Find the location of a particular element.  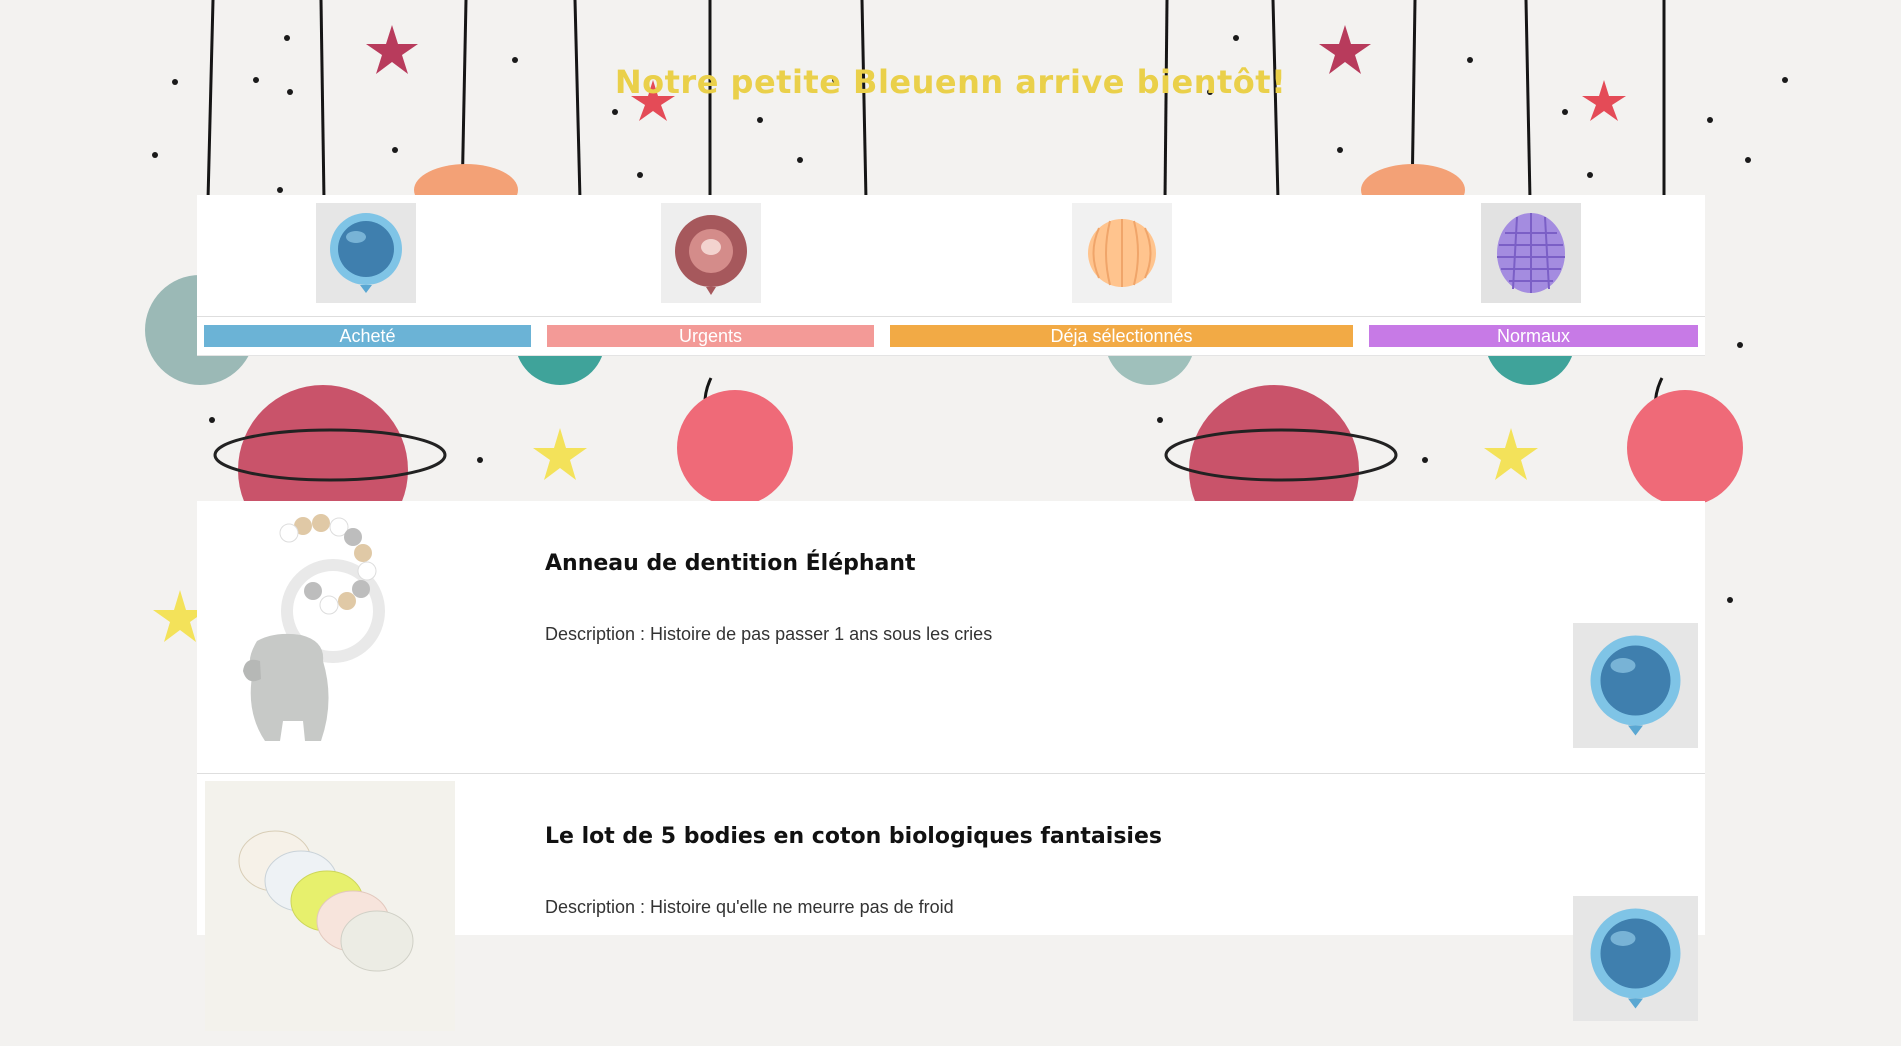

category-deja-selectionnes: Déja sélectionnés is located at coordinates (1121, 275).